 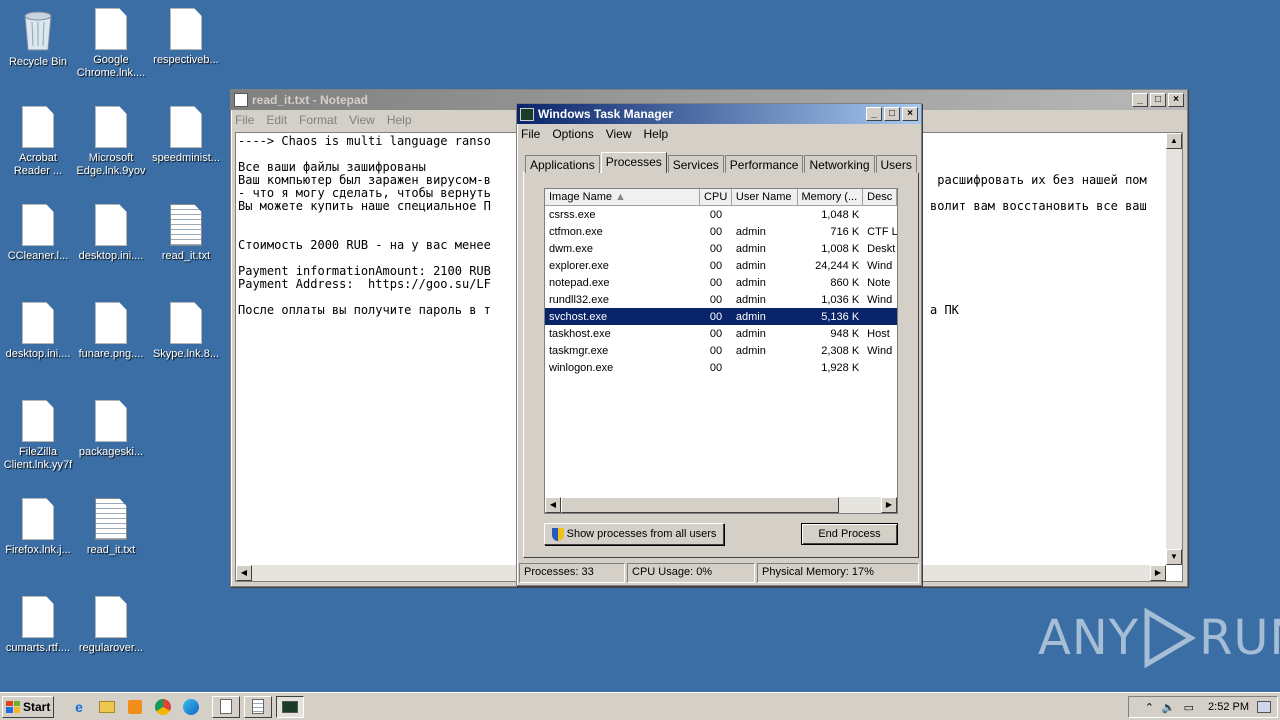 What do you see at coordinates (38, 30) in the screenshot?
I see `recycle-bin-icon` at bounding box center [38, 30].